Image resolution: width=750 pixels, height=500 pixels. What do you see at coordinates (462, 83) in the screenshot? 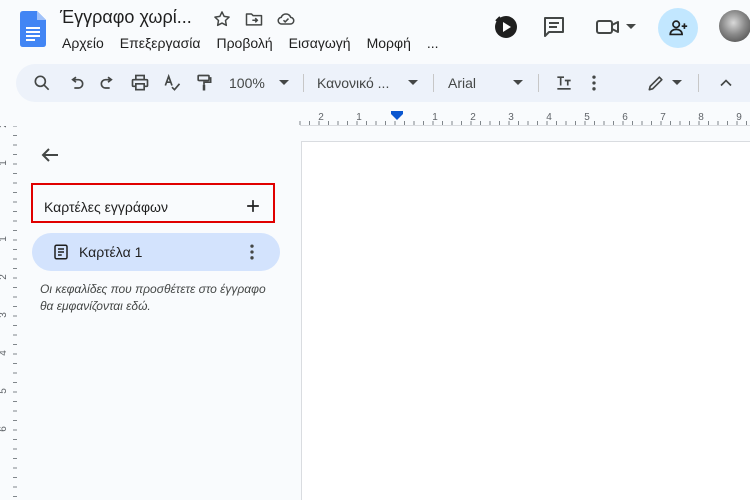
I see `font-select: Arial` at bounding box center [462, 83].